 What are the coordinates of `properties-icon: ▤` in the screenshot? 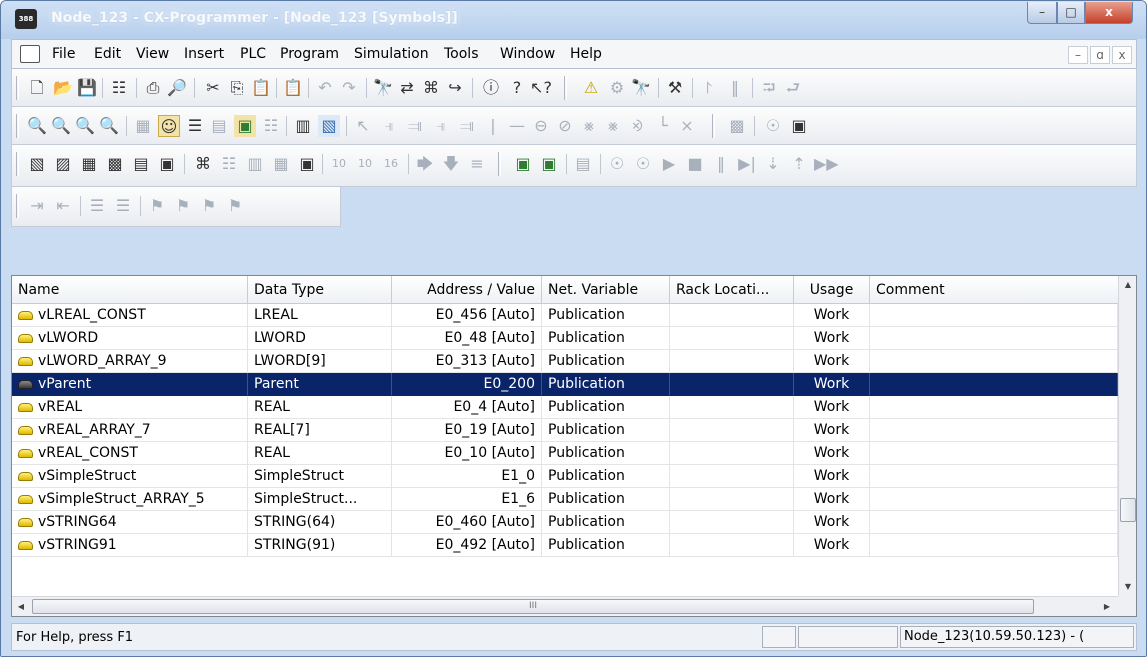 It's located at (141, 164).